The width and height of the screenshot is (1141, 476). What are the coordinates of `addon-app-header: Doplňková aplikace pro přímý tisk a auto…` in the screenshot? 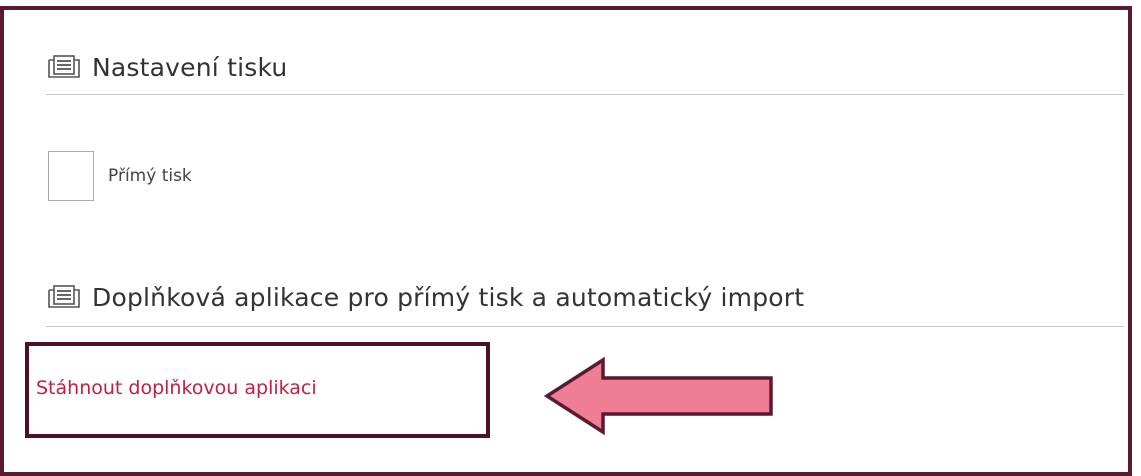 It's located at (585, 297).